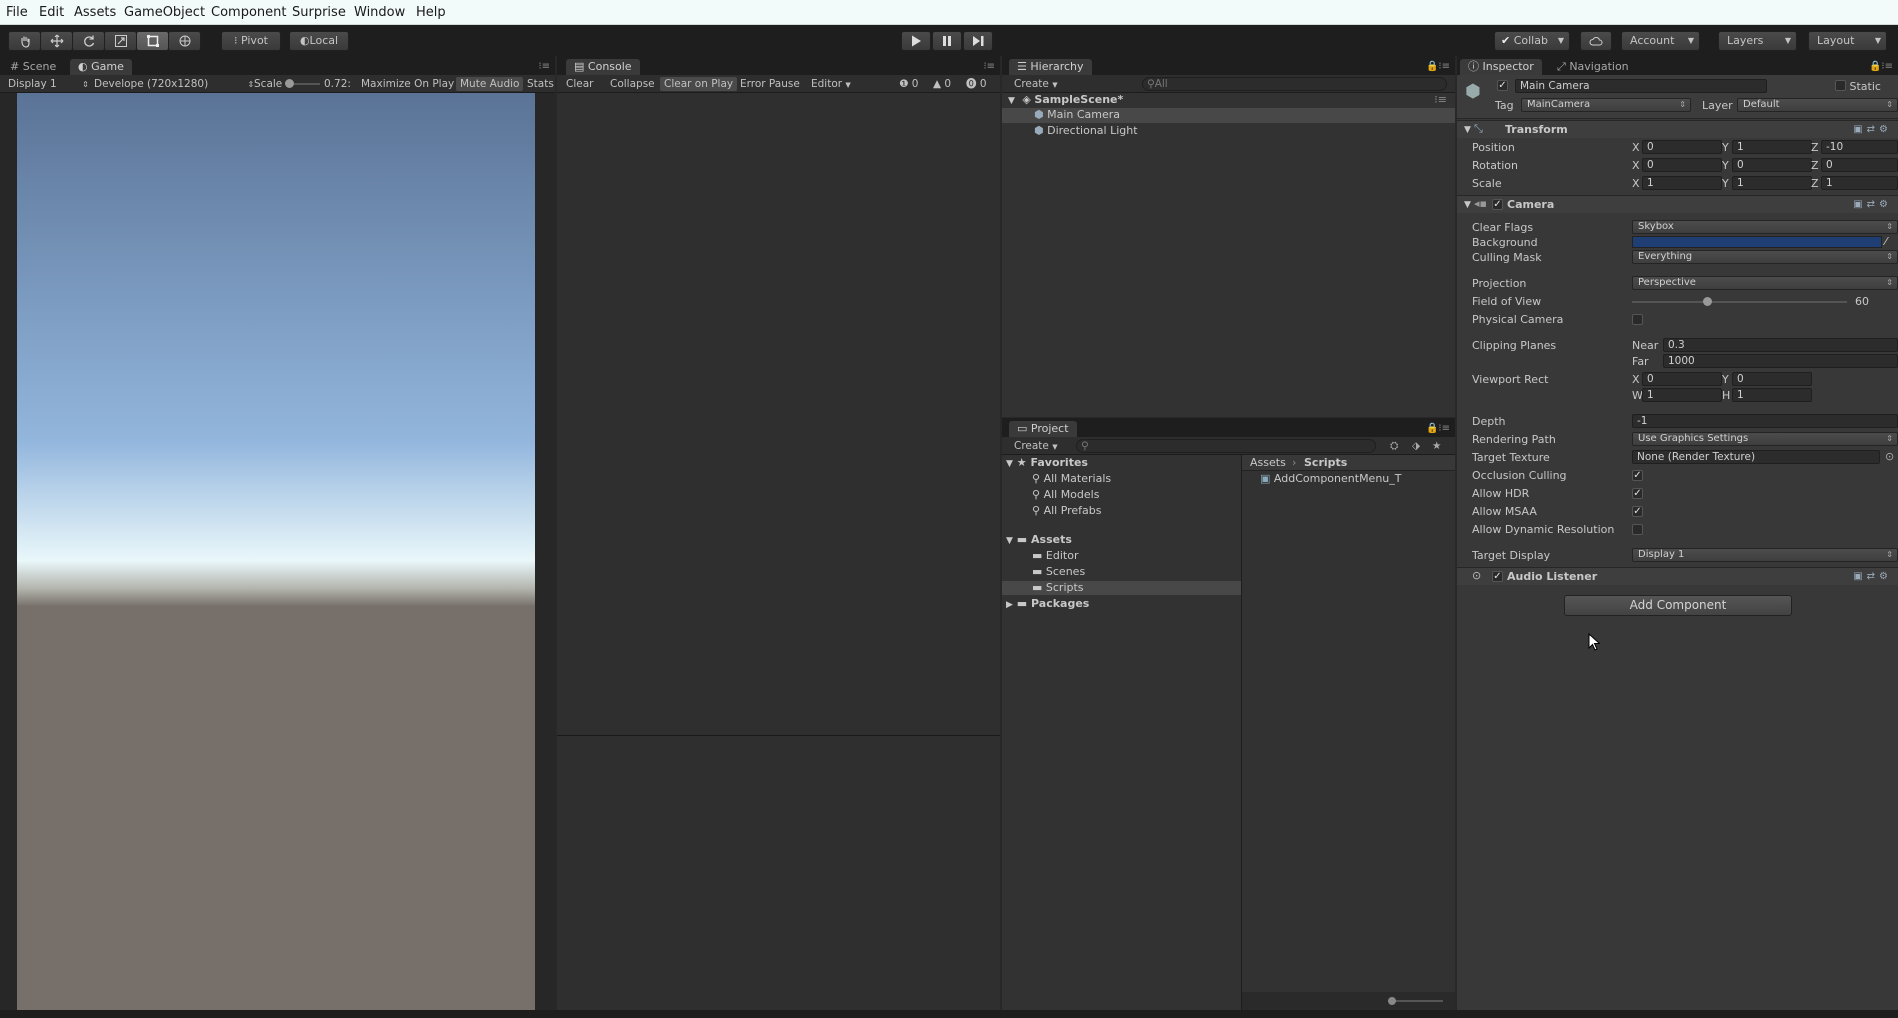  Describe the element at coordinates (1862, 302) in the screenshot. I see `fov-value: 60` at that location.